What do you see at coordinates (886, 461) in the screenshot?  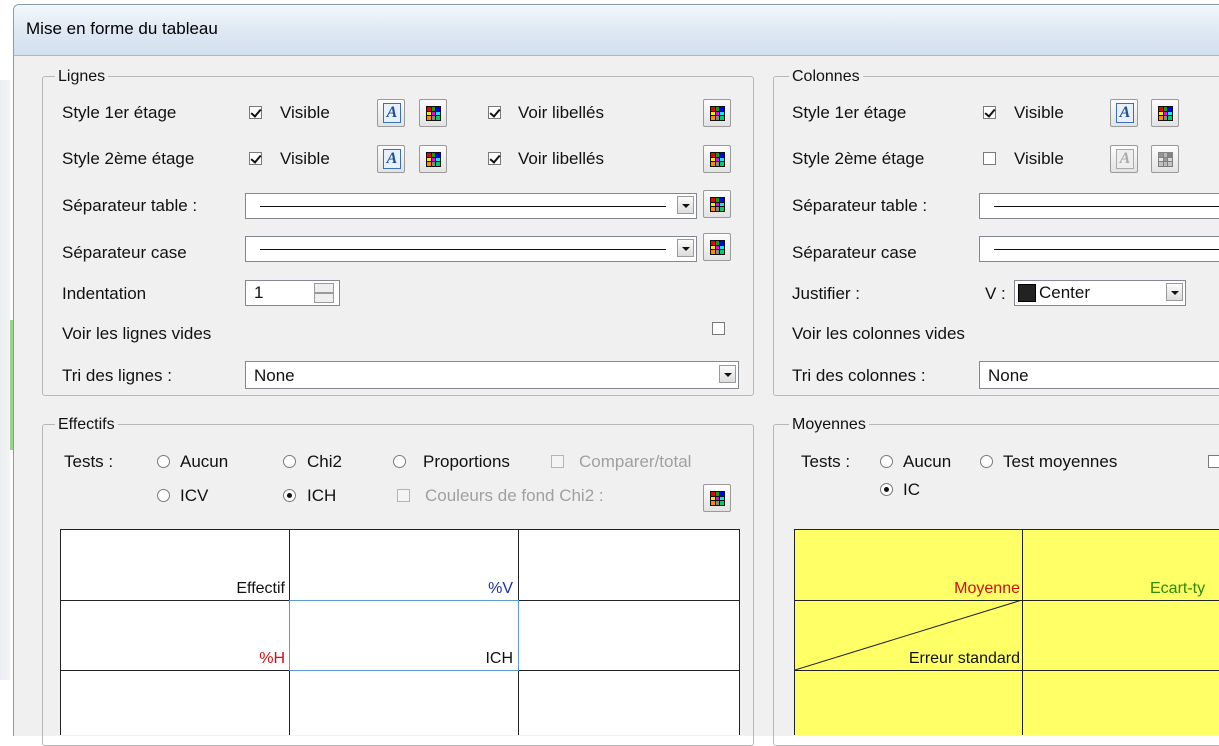 I see `moyennes-aucun-radio` at bounding box center [886, 461].